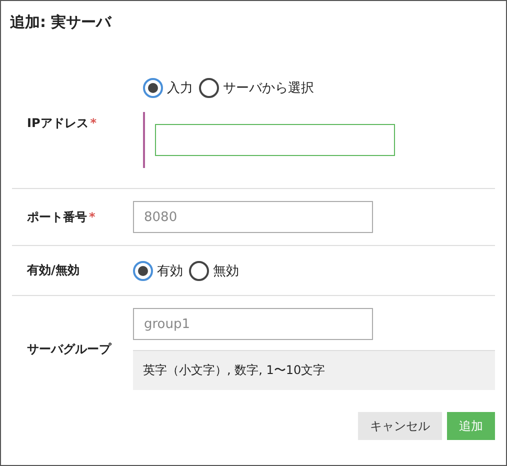 The height and width of the screenshot is (466, 507). What do you see at coordinates (275, 140) in the screenshot?
I see `input-field` at bounding box center [275, 140].